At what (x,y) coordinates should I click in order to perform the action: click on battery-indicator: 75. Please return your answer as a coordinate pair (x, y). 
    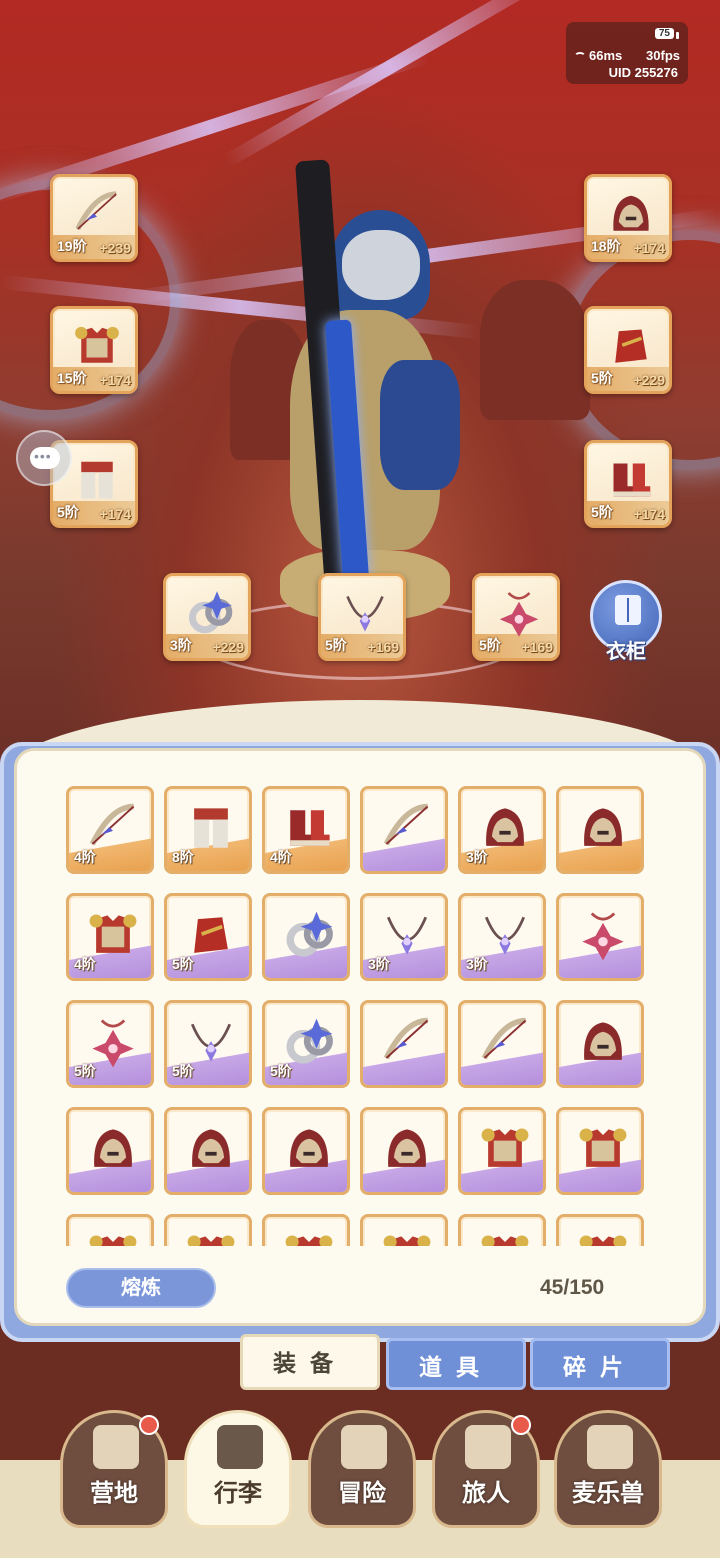
    Looking at the image, I should click on (667, 33).